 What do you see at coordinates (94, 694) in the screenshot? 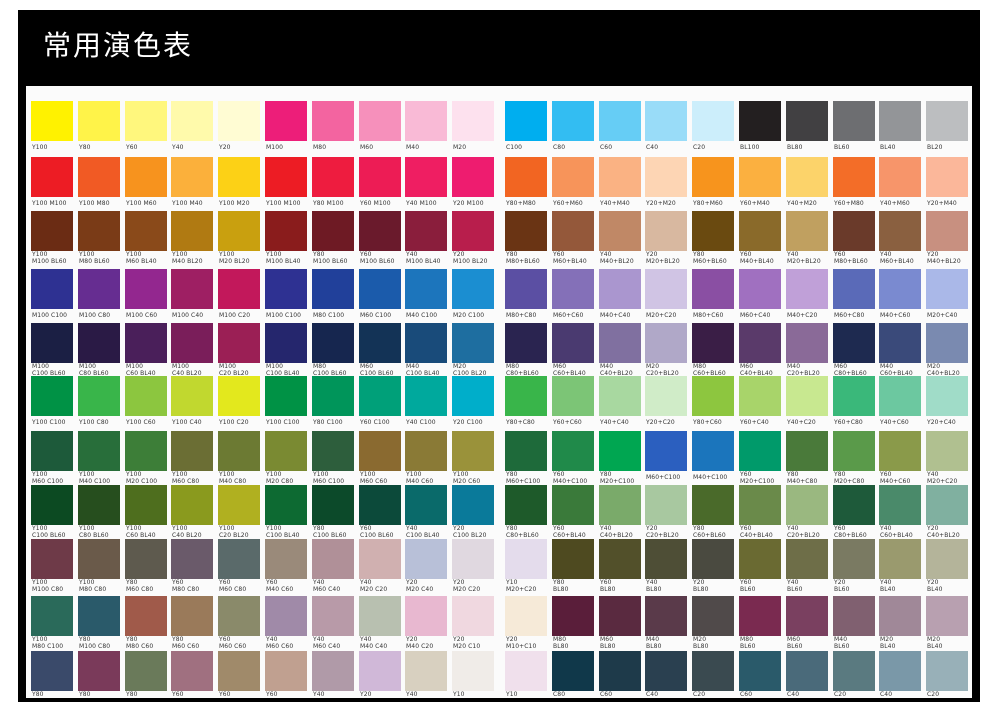
I see `swatch-label: Y80 M100 C80` at bounding box center [94, 694].